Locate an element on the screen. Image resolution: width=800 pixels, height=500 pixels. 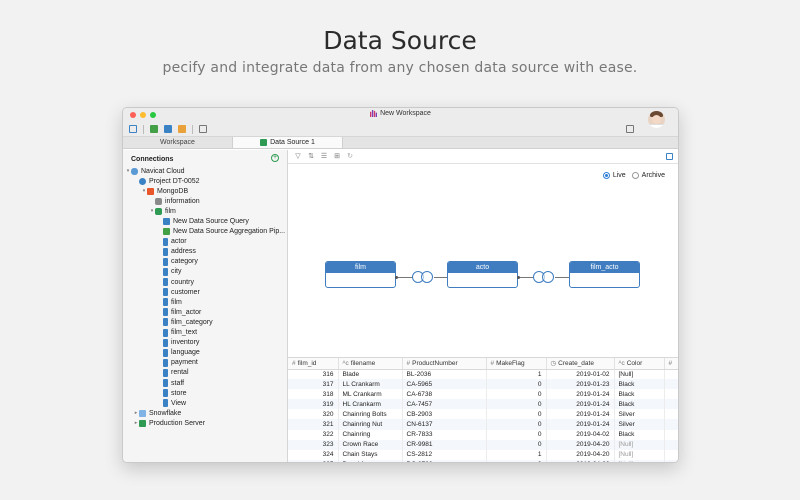
pipeline-node-film-acto: film_acto is located at coordinates (604, 274).